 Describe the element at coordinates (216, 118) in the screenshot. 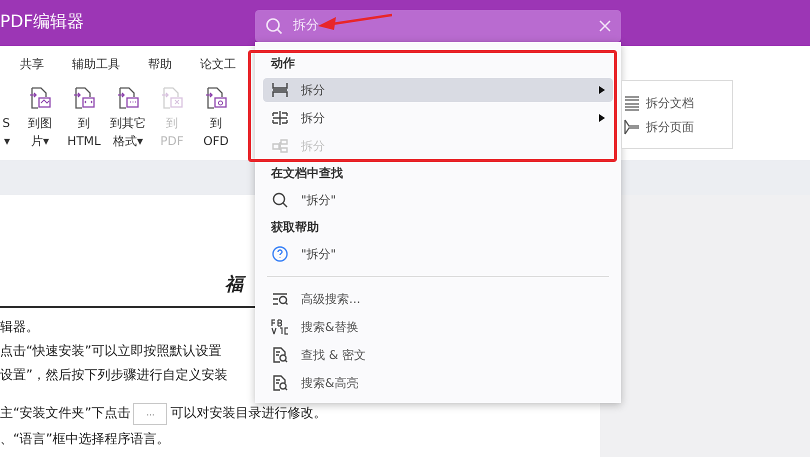

I see `convert-button: 到 OFD` at that location.